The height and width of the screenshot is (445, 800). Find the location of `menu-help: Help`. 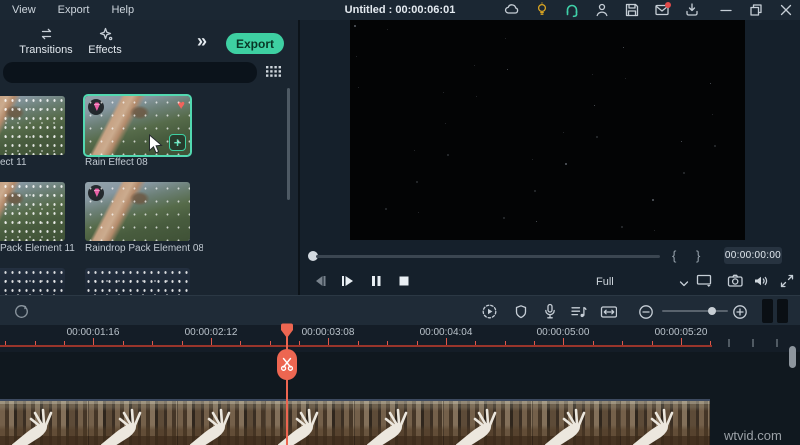

menu-help: Help is located at coordinates (122, 10).